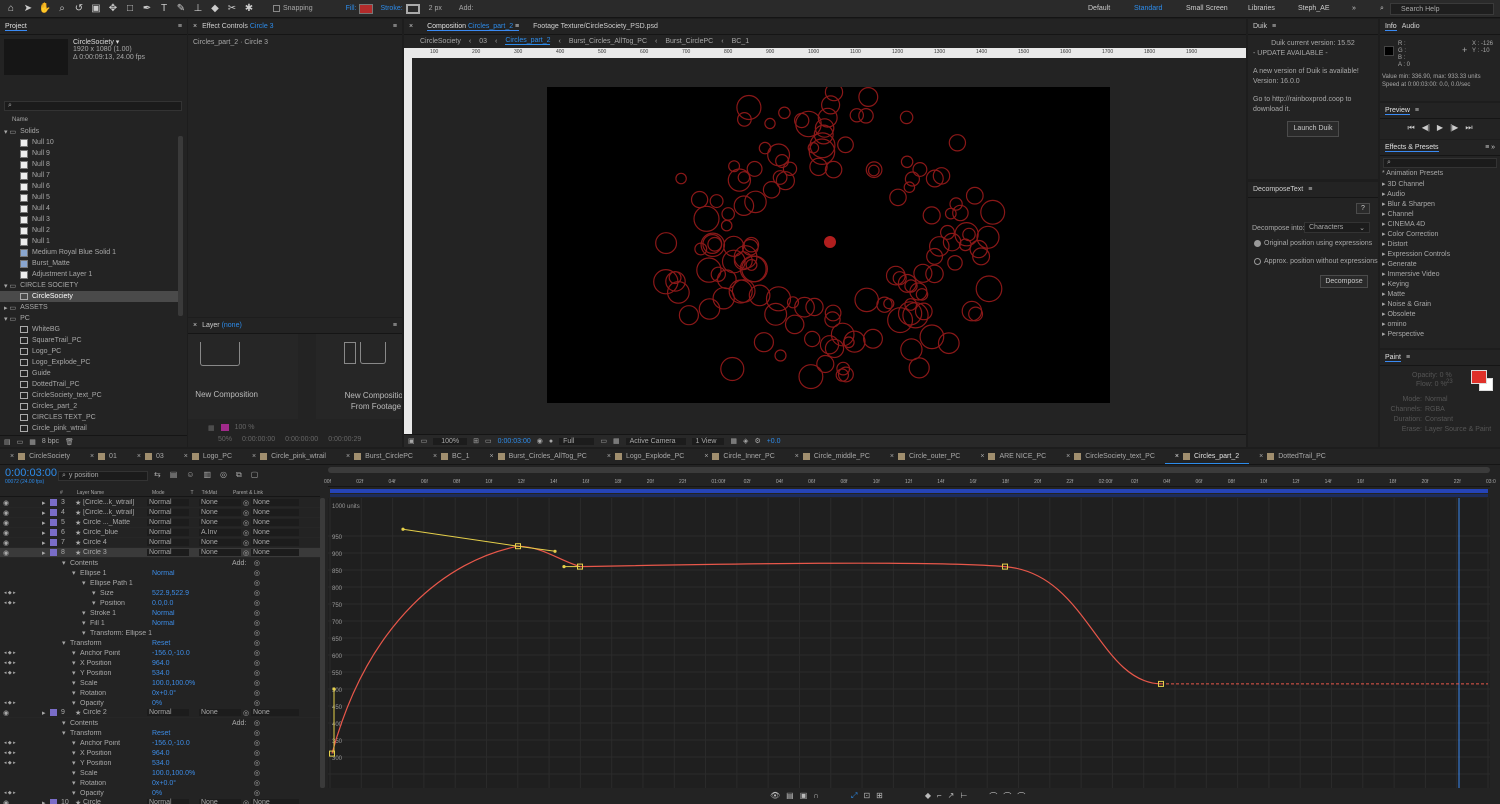 The image size is (1500, 804). I want to click on effects-category: ▸ Immersive Video, so click(1441, 275).